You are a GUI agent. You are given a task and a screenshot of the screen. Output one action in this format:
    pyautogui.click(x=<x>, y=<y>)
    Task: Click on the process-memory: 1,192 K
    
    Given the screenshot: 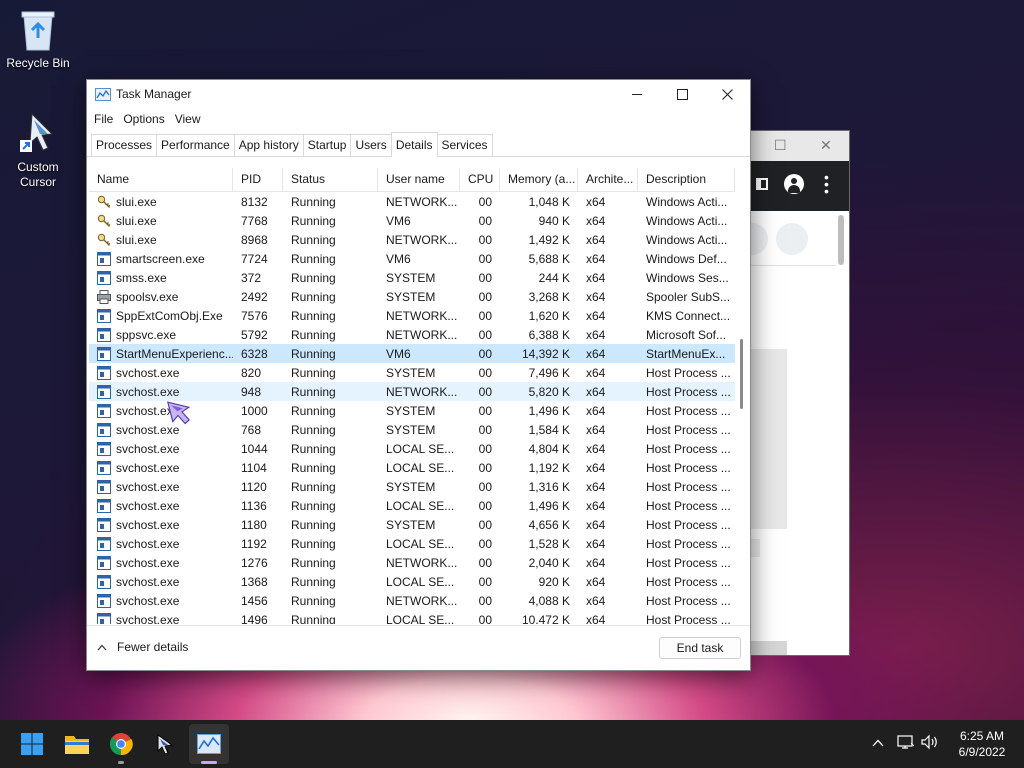 What is the action you would take?
    pyautogui.click(x=549, y=467)
    